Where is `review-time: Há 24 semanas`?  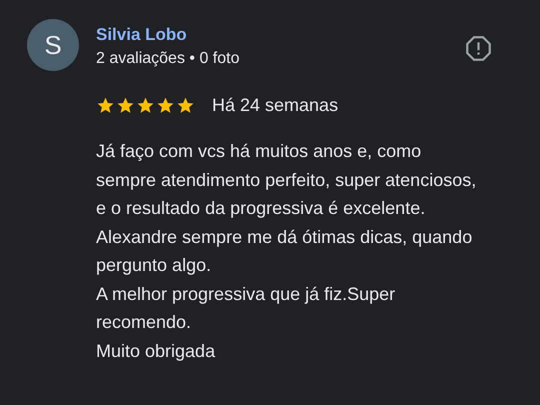
review-time: Há 24 semanas is located at coordinates (275, 105).